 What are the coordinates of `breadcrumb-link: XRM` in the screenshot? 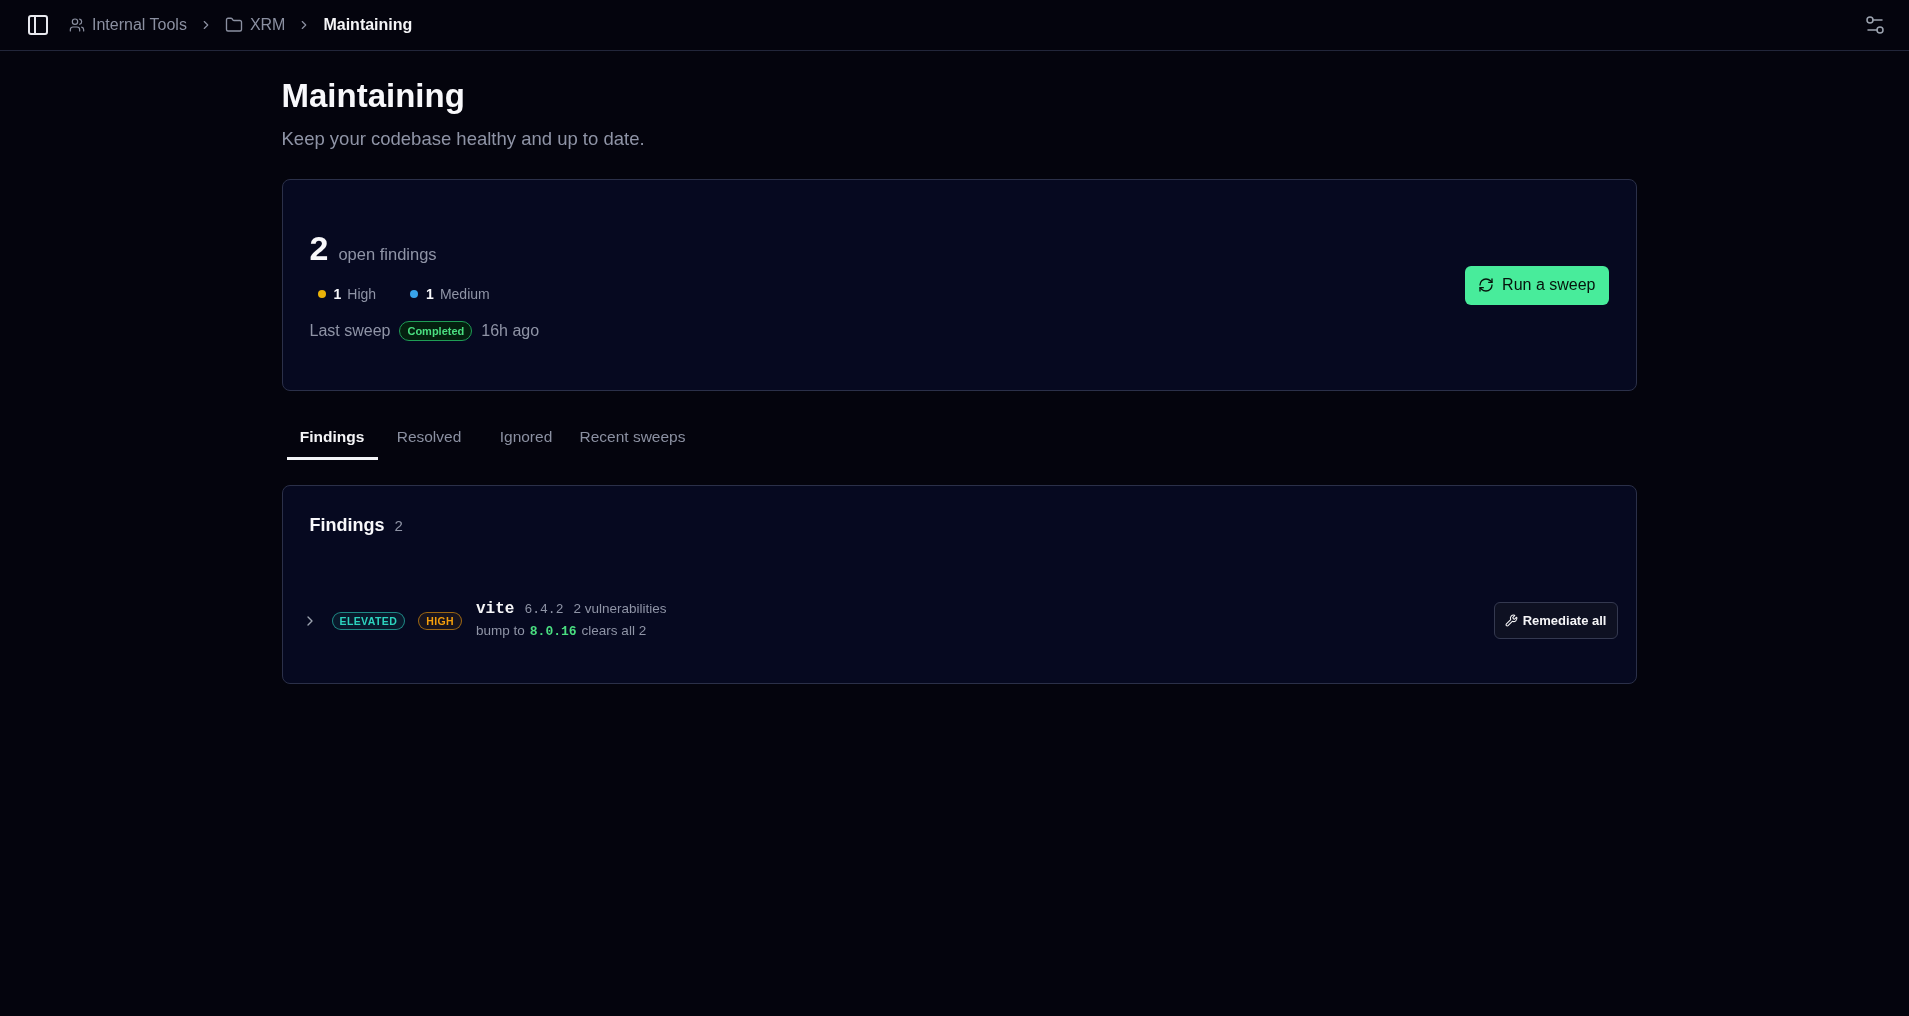 It's located at (255, 25).